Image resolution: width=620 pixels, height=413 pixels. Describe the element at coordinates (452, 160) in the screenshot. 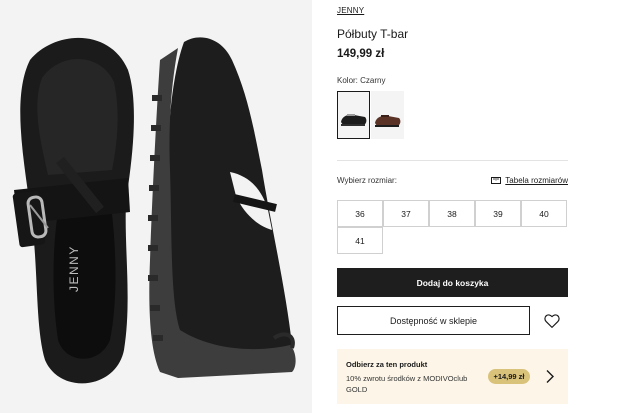

I see `divider` at that location.